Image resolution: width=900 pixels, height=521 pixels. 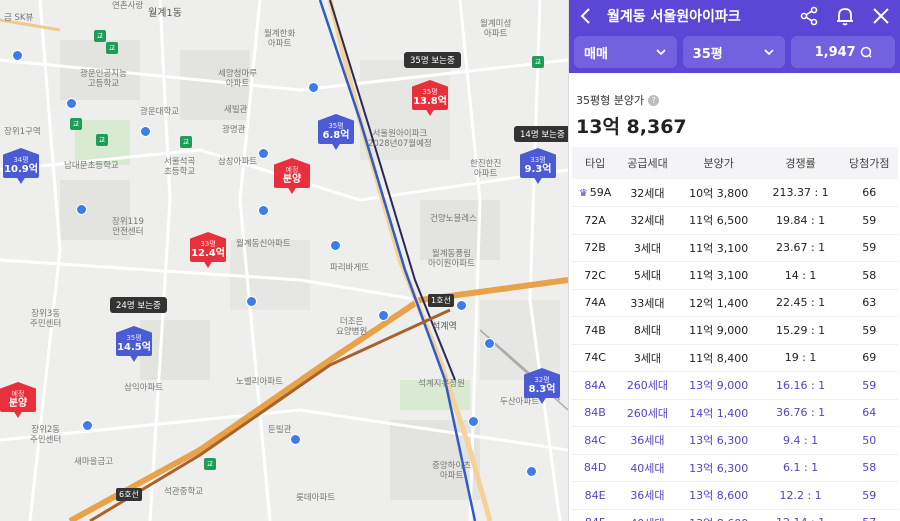 What do you see at coordinates (103, 79) in the screenshot?
I see `map-label-gwangun-hs: 광운인공지능 고등학교` at bounding box center [103, 79].